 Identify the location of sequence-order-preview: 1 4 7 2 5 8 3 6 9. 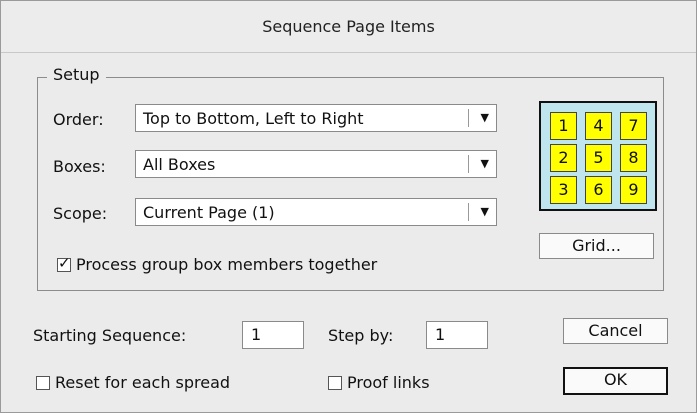
(598, 156).